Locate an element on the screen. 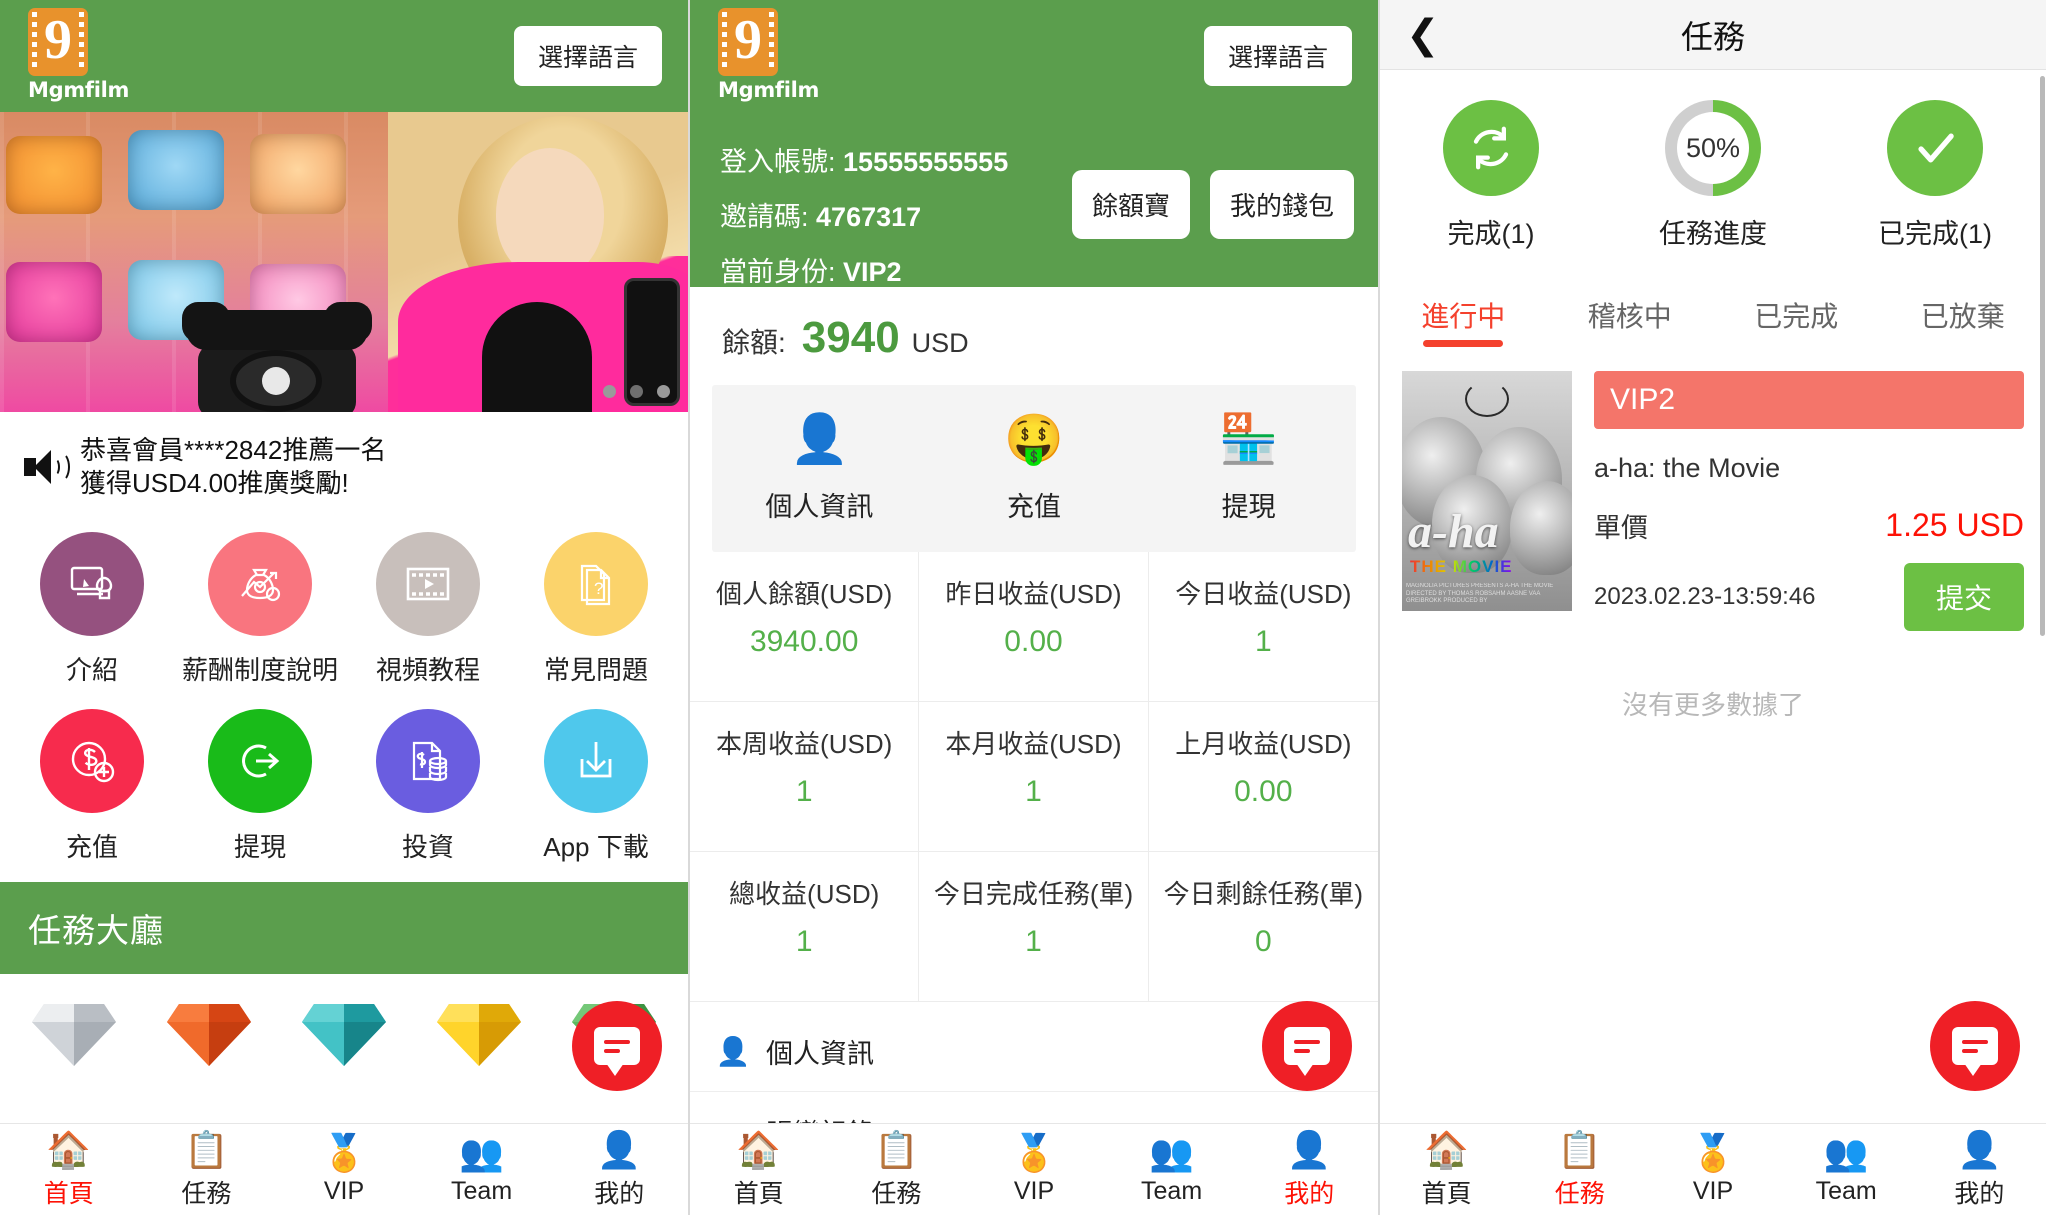 The width and height of the screenshot is (2048, 1215). shortcut-invest: 投資 is located at coordinates (428, 786).